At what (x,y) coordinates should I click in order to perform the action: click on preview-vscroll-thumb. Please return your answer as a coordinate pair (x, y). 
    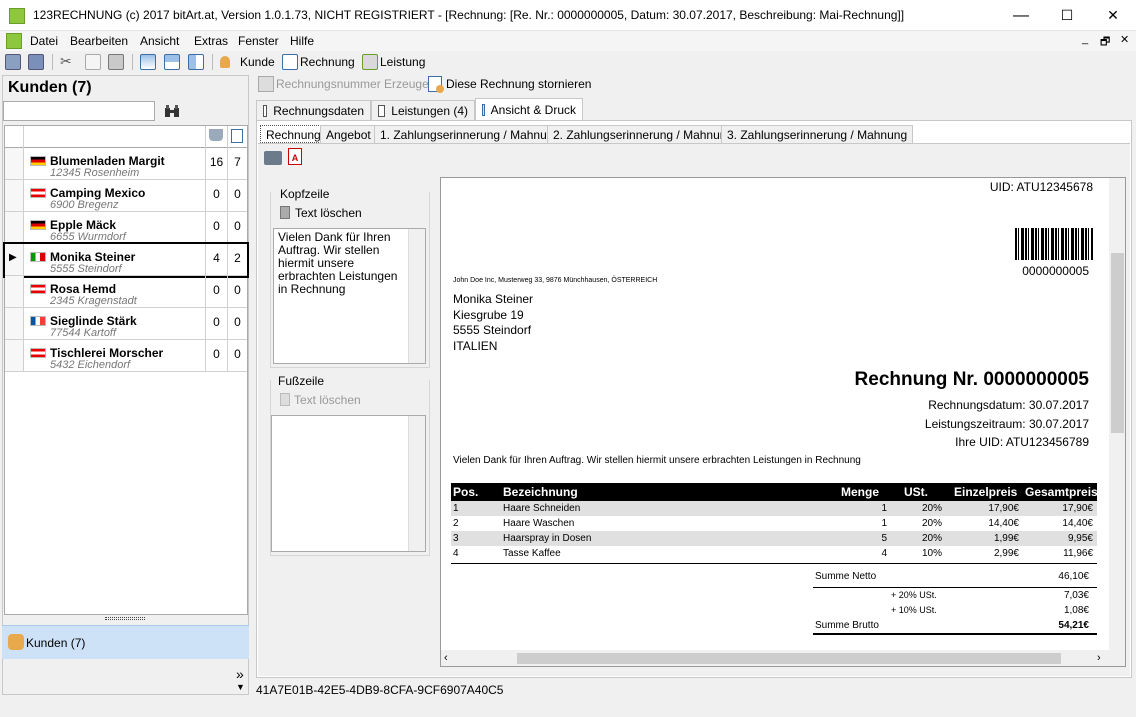
    Looking at the image, I should click on (1117, 343).